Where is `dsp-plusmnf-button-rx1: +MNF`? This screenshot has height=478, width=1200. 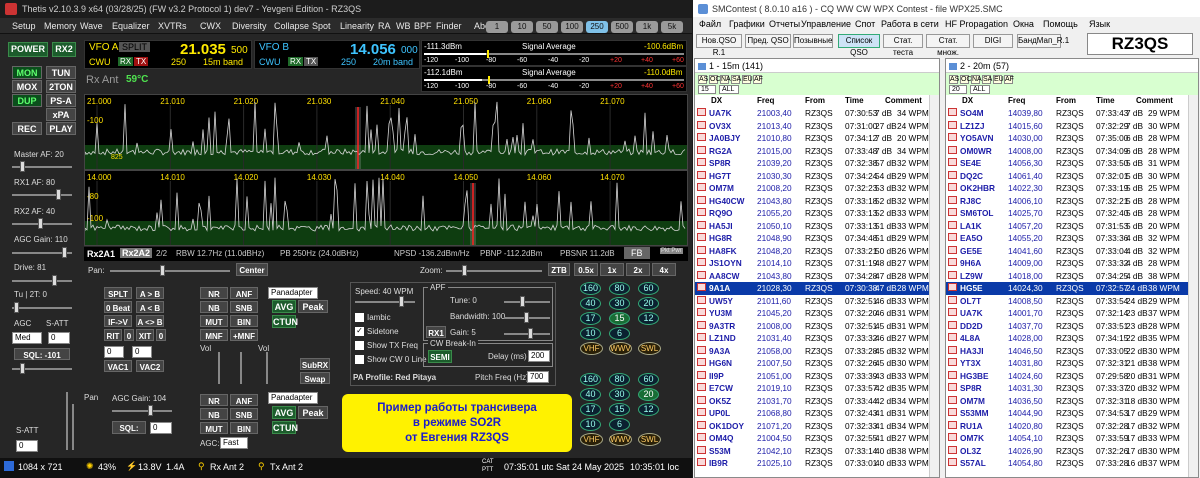
dsp-plusmnf-button-rx1: +MNF is located at coordinates (244, 335).